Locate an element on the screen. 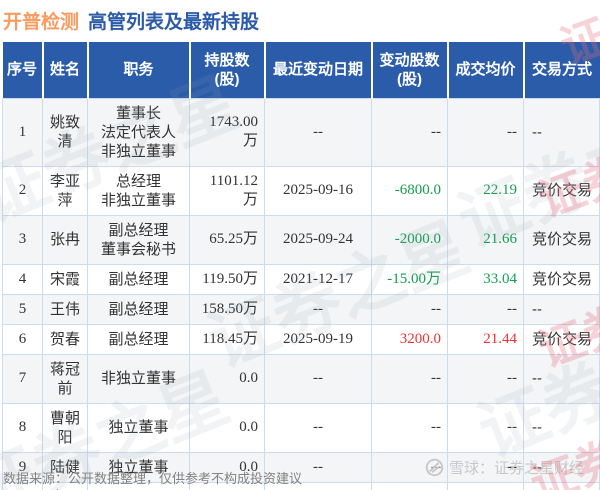  cell-shares: 118.45万 is located at coordinates (227, 339).